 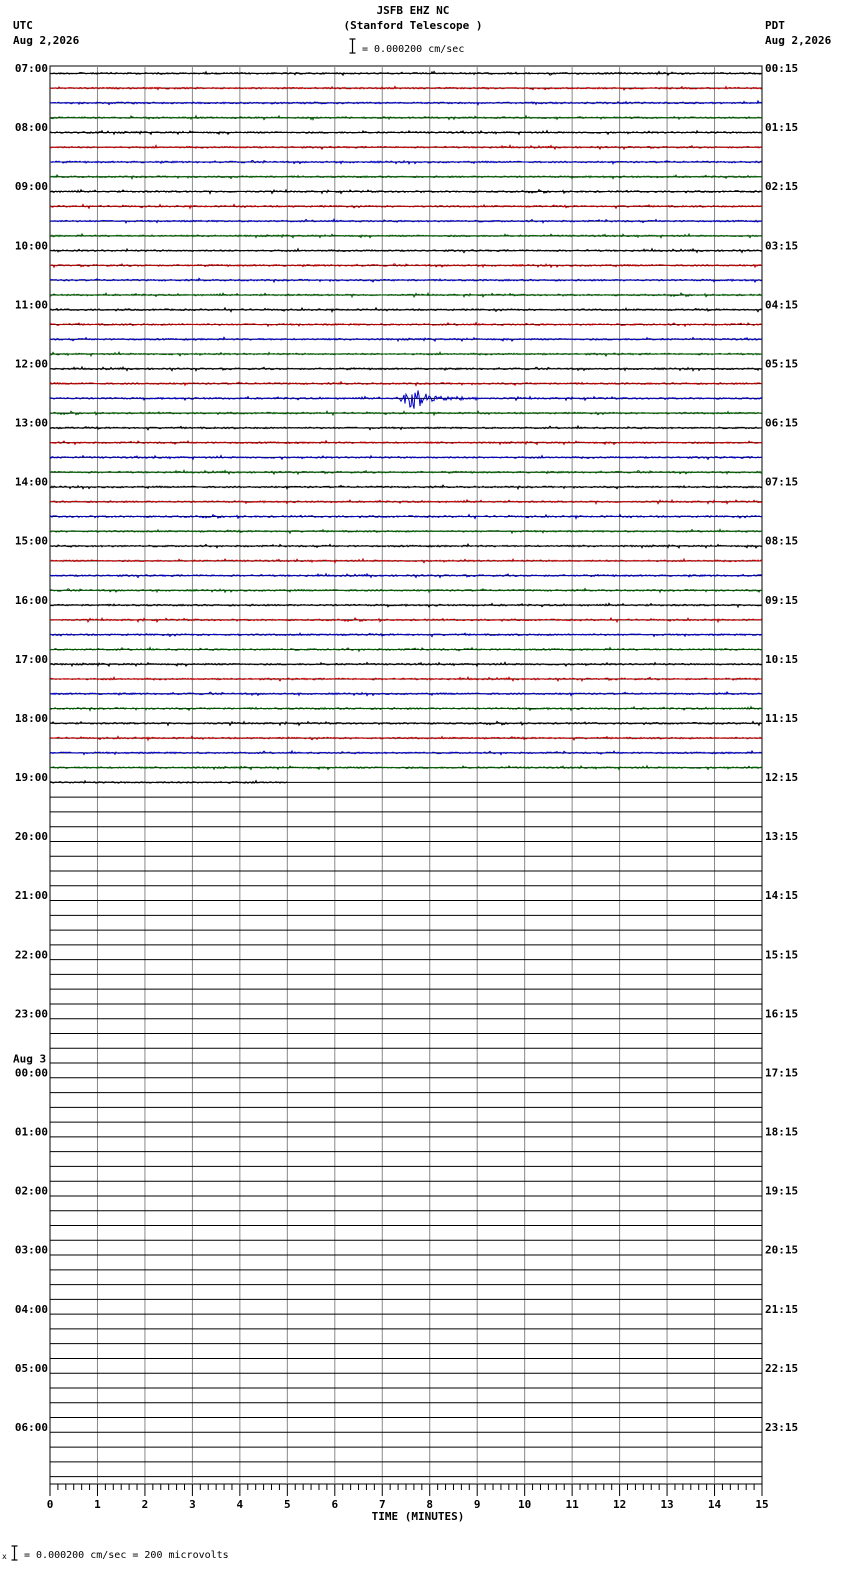 What do you see at coordinates (781, 1309) in the screenshot?
I see `pdt-hour-label: 21:15` at bounding box center [781, 1309].